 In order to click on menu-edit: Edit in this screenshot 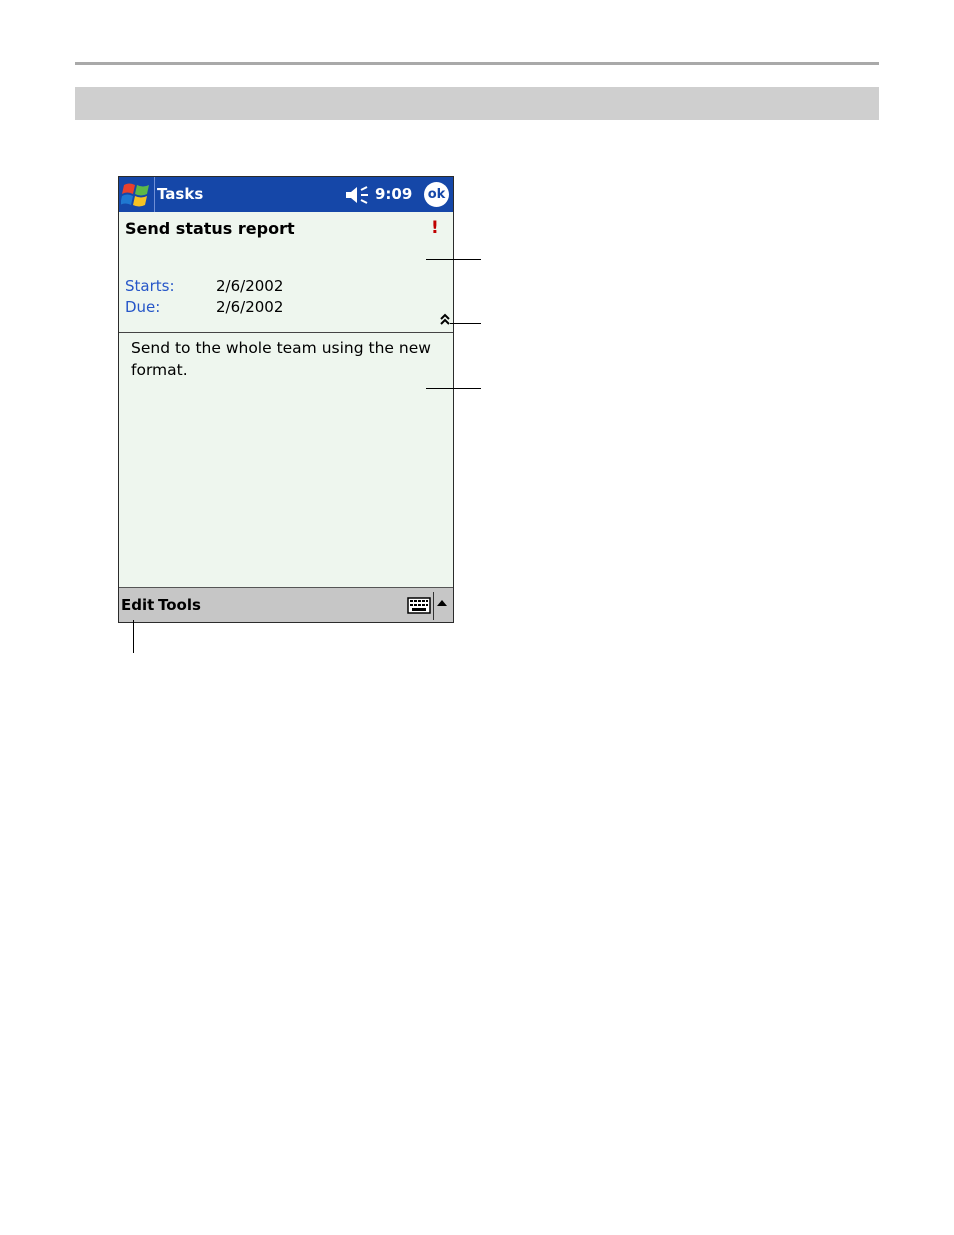, I will do `click(137, 605)`.